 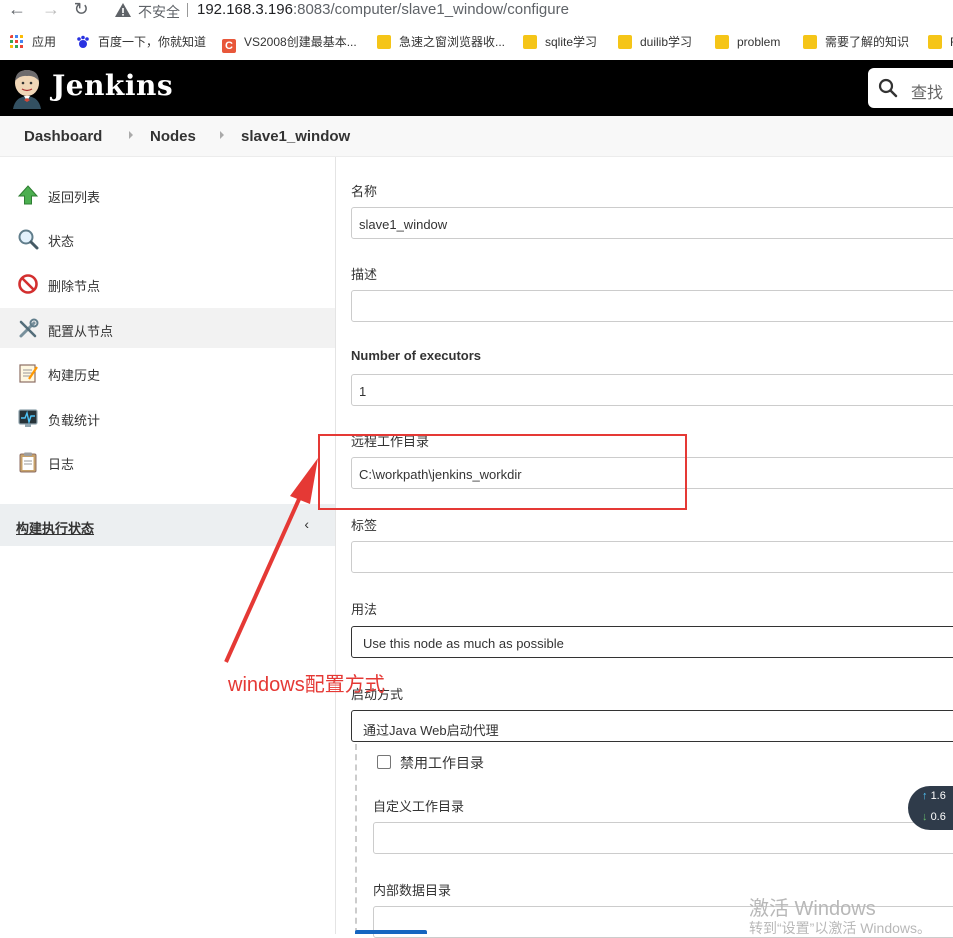 What do you see at coordinates (938, 796) in the screenshot?
I see `upload-speed-value: 1.6` at bounding box center [938, 796].